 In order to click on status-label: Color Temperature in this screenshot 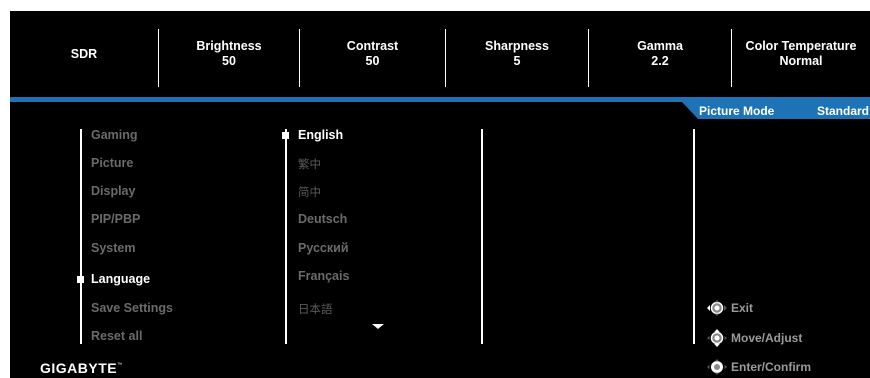, I will do `click(801, 46)`.